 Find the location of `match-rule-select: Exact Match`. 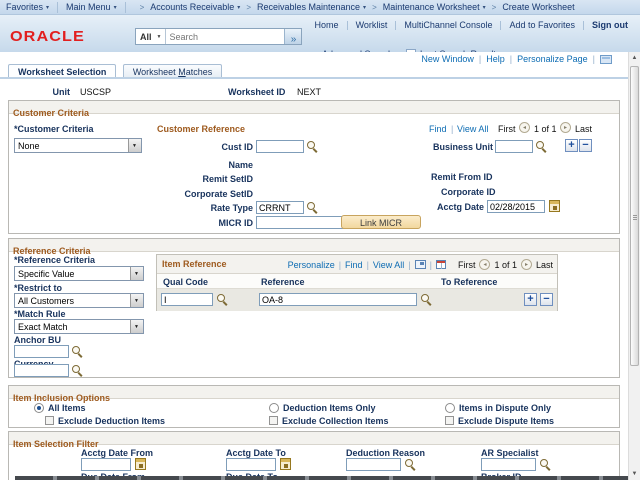

match-rule-select: Exact Match is located at coordinates (79, 326).